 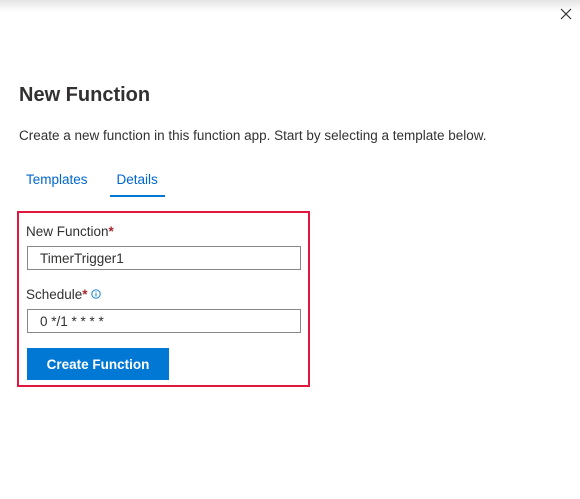 What do you see at coordinates (54, 294) in the screenshot?
I see `schedule-label-text: Schedule` at bounding box center [54, 294].